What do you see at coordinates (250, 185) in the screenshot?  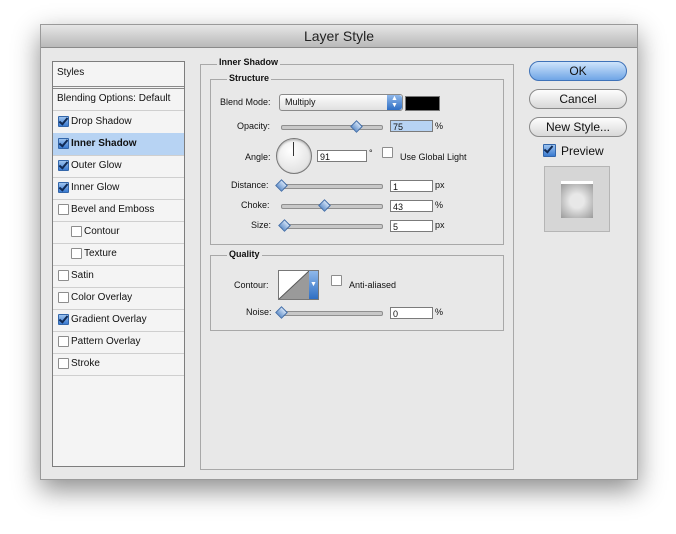 I see `distance-label: Distance:` at bounding box center [250, 185].